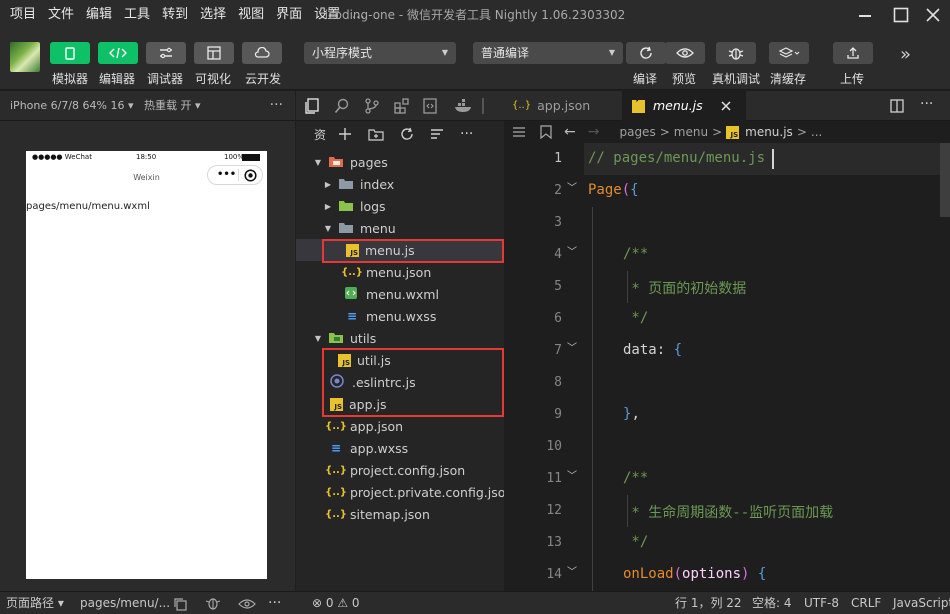 This screenshot has height=614, width=950. Describe the element at coordinates (137, 15) in the screenshot. I see `menu-tools: 工具` at that location.